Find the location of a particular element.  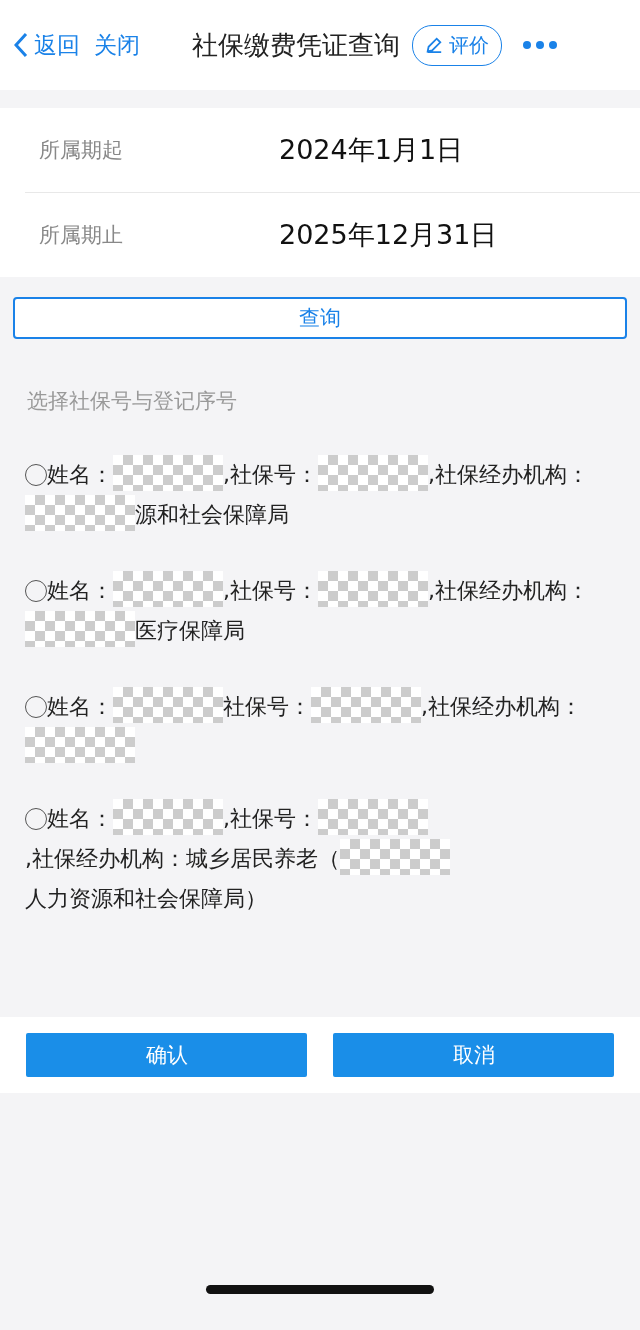

pencil-icon is located at coordinates (434, 45).